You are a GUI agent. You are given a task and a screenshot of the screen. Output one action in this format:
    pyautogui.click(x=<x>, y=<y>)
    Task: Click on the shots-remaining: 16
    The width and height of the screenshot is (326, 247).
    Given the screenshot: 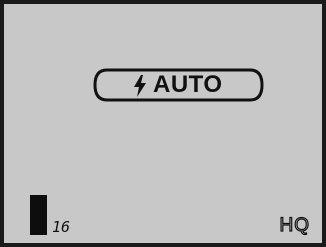 What is the action you would take?
    pyautogui.click(x=61, y=227)
    